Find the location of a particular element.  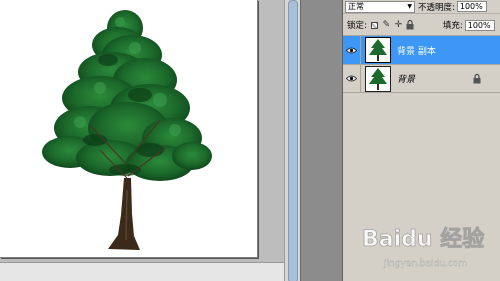

opacity-label: 不透明度: is located at coordinates (436, 7).